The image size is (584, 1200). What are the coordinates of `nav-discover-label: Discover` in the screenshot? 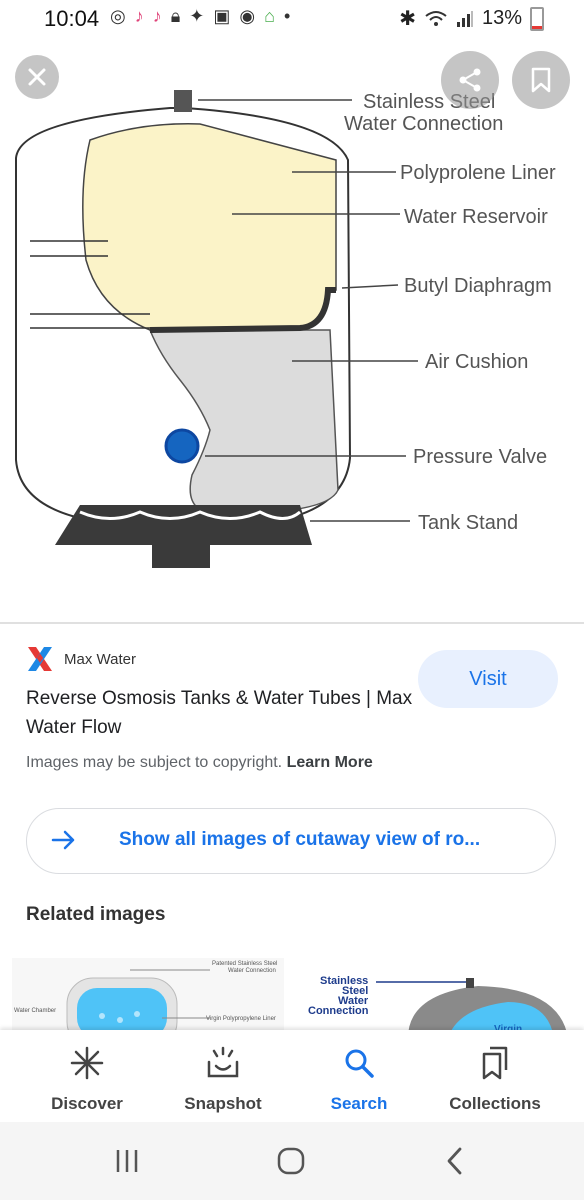 It's located at (87, 1103).